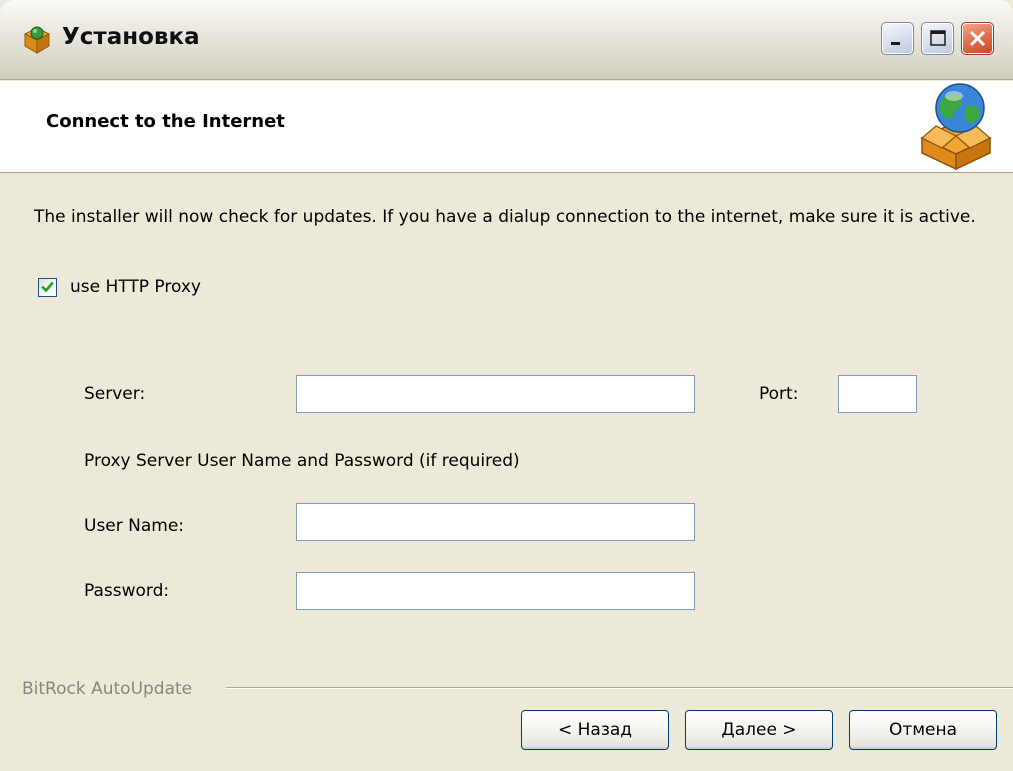 The height and width of the screenshot is (771, 1013). I want to click on next-button: Далее >, so click(759, 730).